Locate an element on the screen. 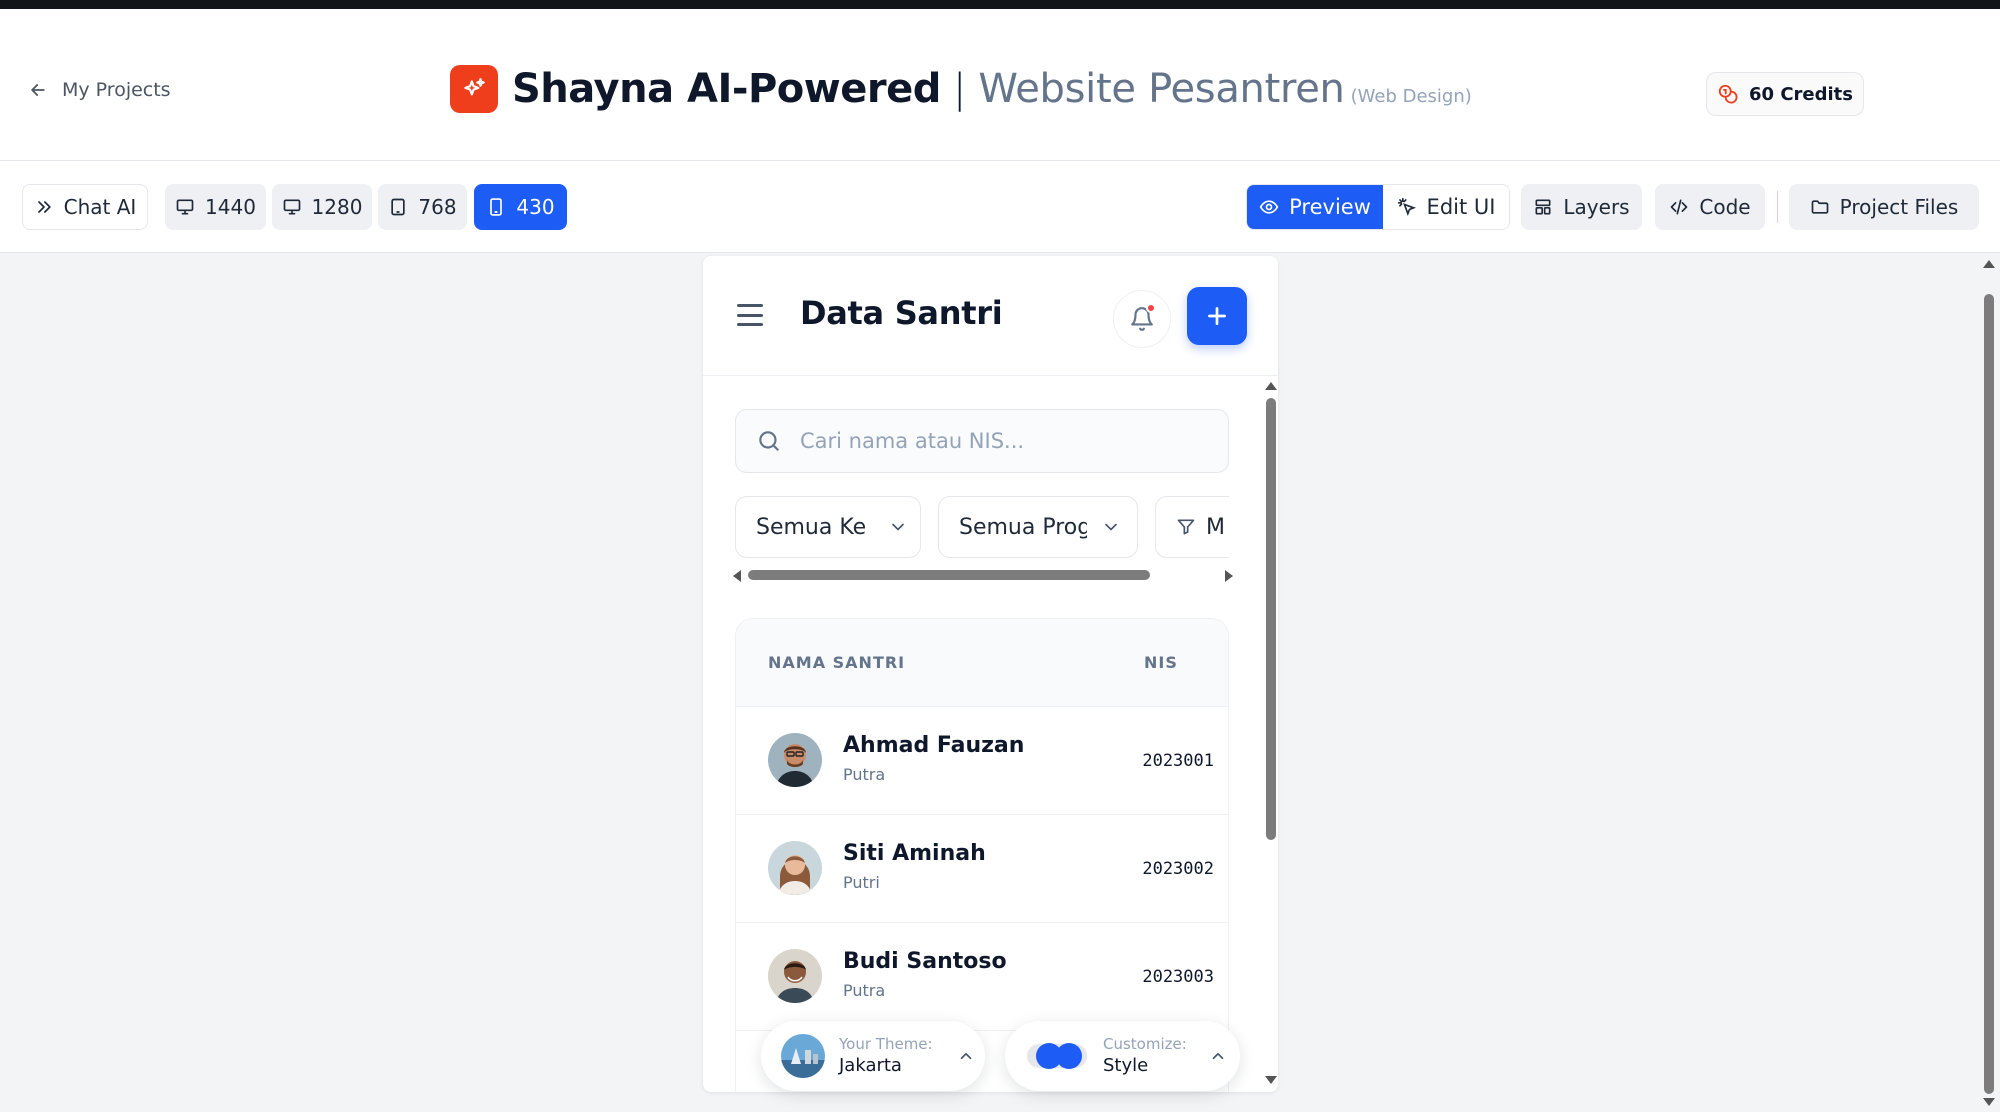 The height and width of the screenshot is (1112, 2000). preview-label: Preview is located at coordinates (1330, 207).